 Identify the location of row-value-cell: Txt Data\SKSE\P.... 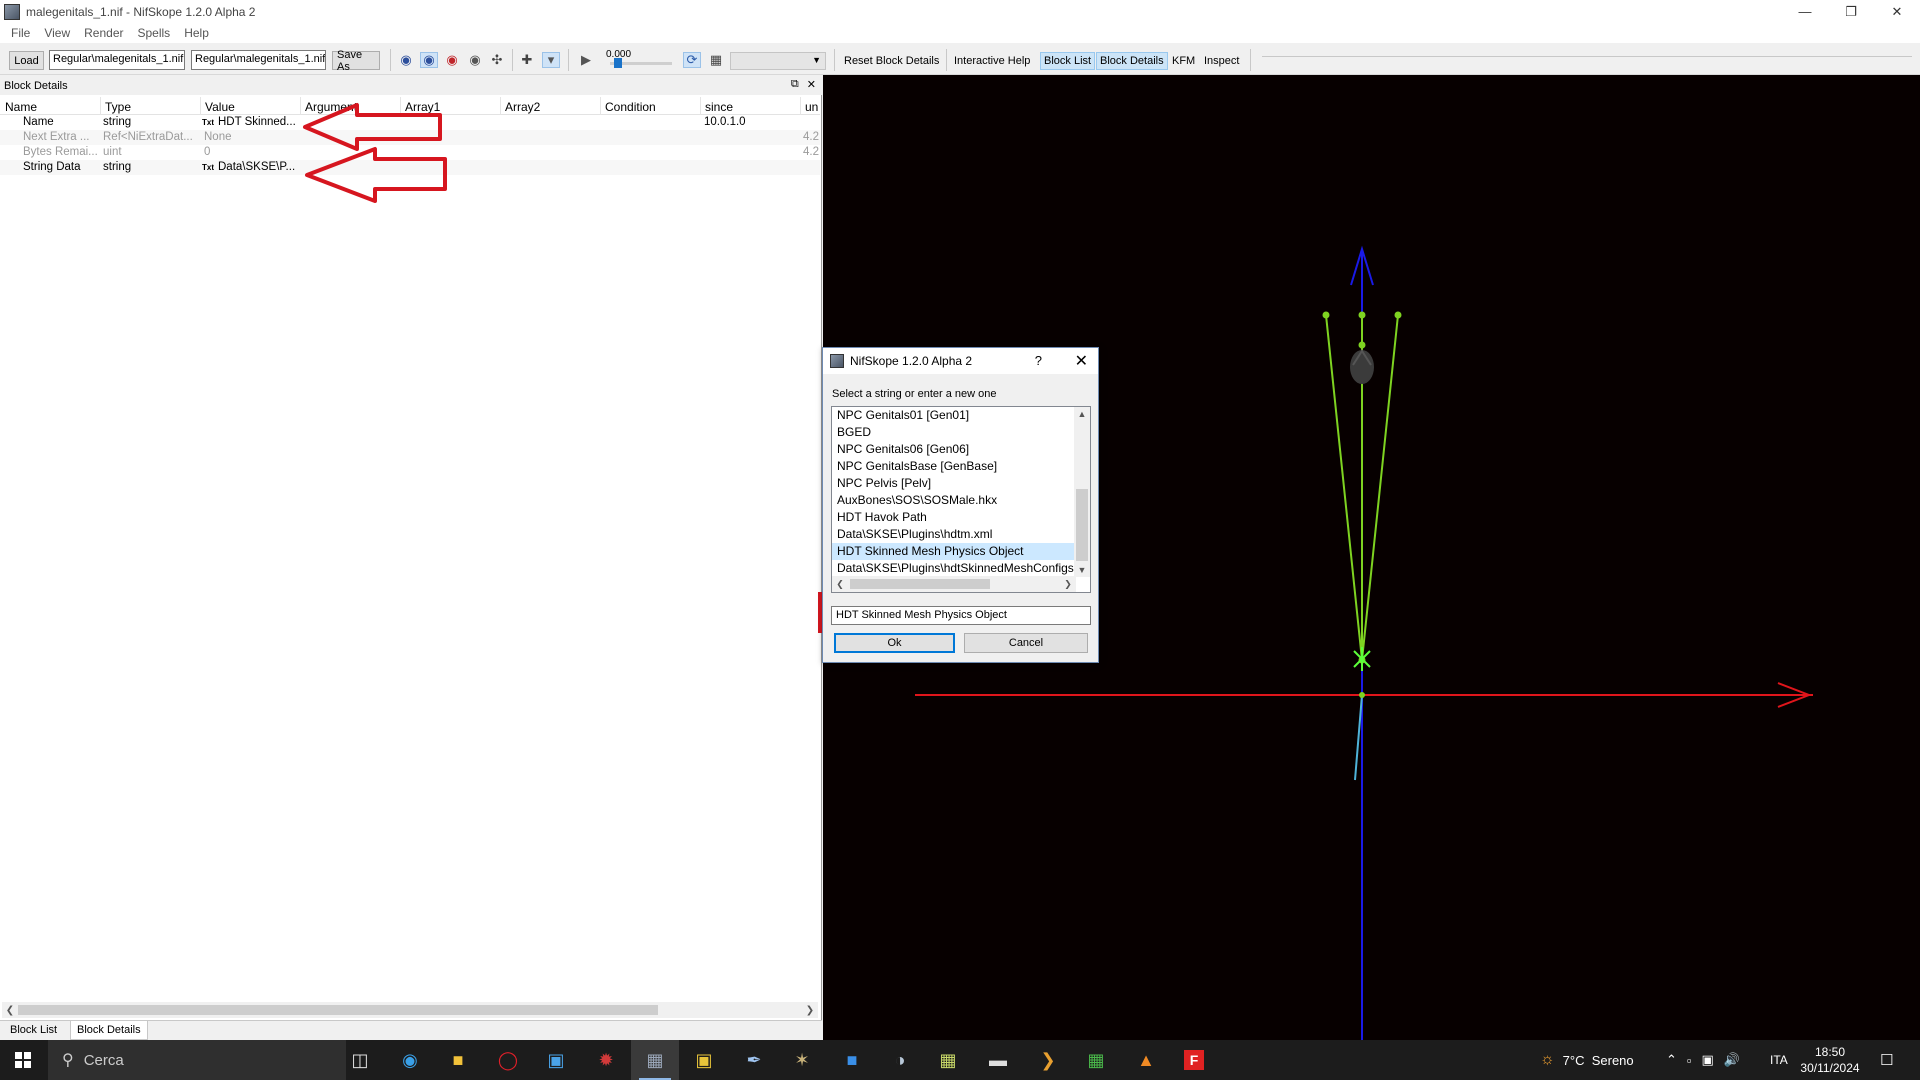
(250, 167).